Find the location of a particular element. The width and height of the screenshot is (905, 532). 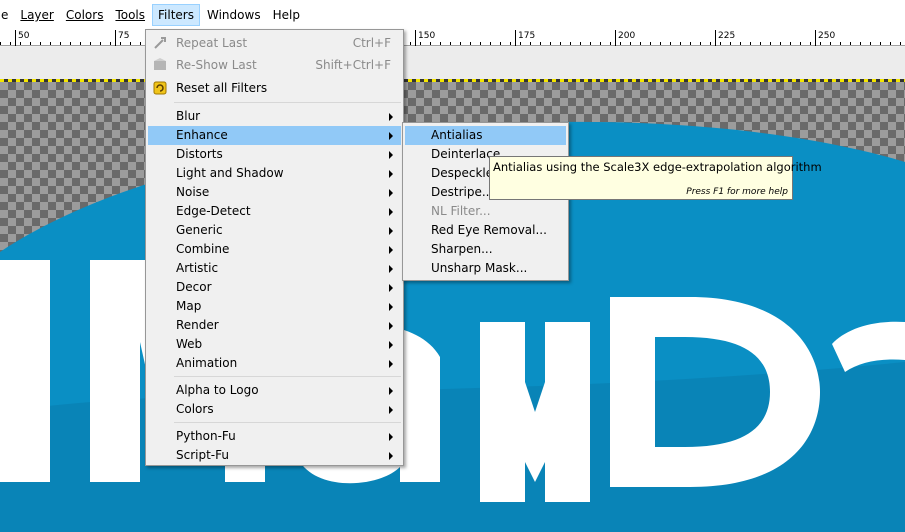

submenu-edge-detect: Edge-Detect is located at coordinates (274, 211).